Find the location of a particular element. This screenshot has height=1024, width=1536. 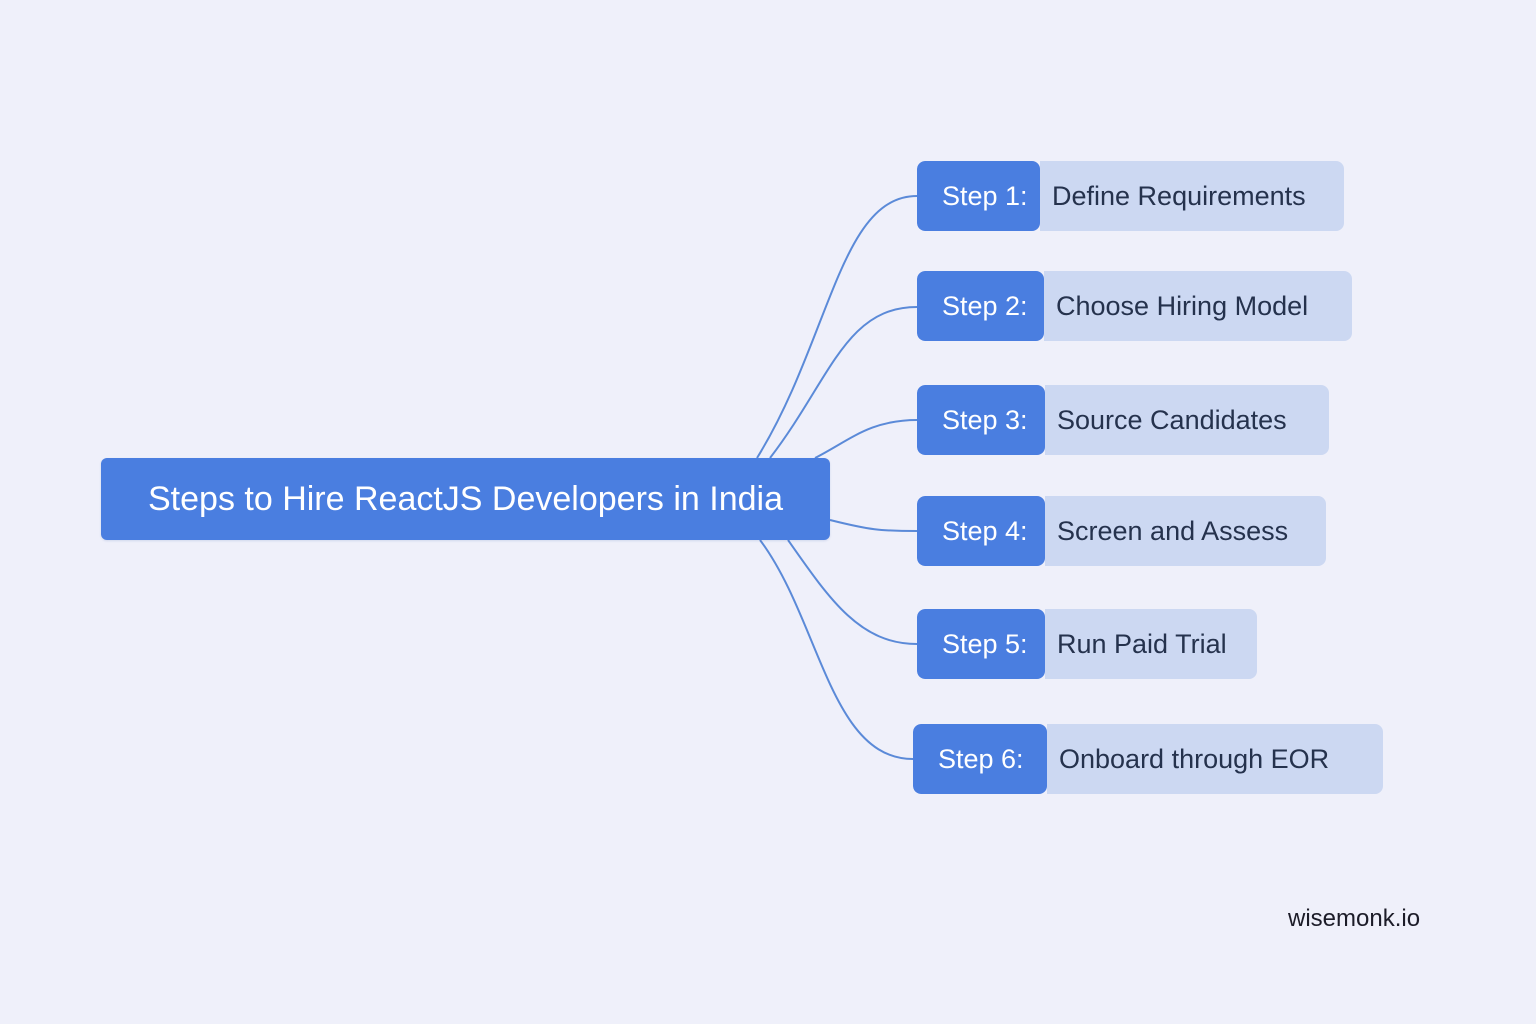

step-node-1: Step 1: Define Requirements is located at coordinates (1130, 196).